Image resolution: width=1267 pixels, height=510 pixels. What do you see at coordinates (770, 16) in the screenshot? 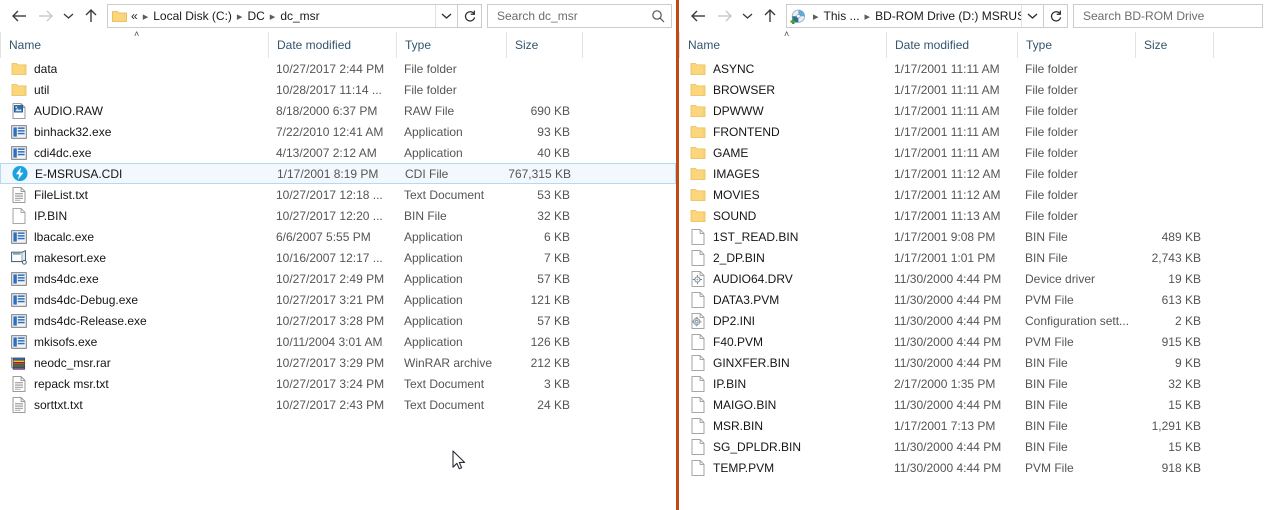
I see `up-button-right` at bounding box center [770, 16].